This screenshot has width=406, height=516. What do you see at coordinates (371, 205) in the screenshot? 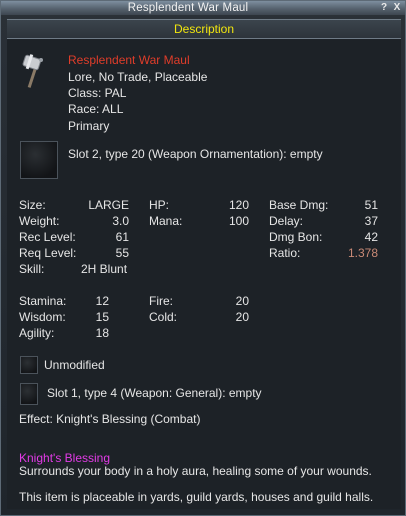
I see `base-dmg-value: 51` at bounding box center [371, 205].